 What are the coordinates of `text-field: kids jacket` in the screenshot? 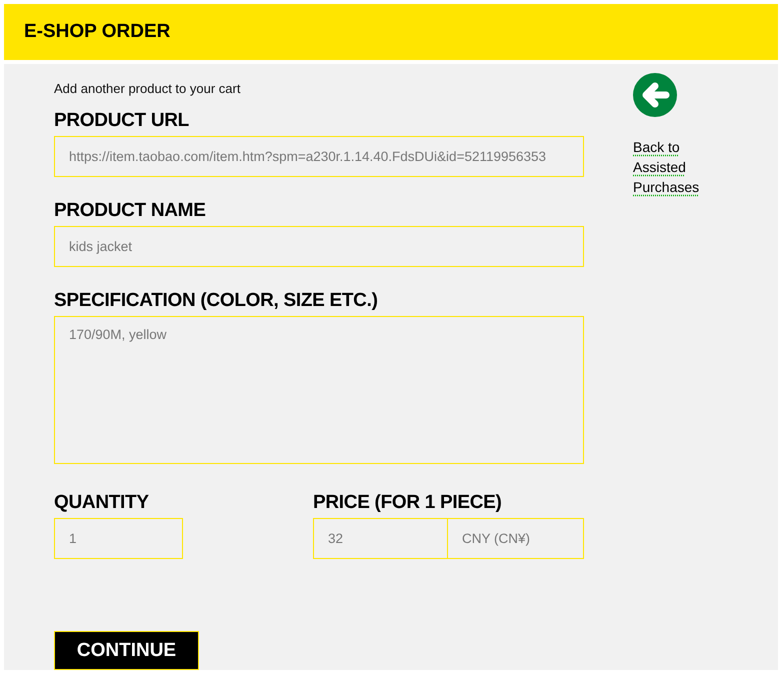 It's located at (319, 246).